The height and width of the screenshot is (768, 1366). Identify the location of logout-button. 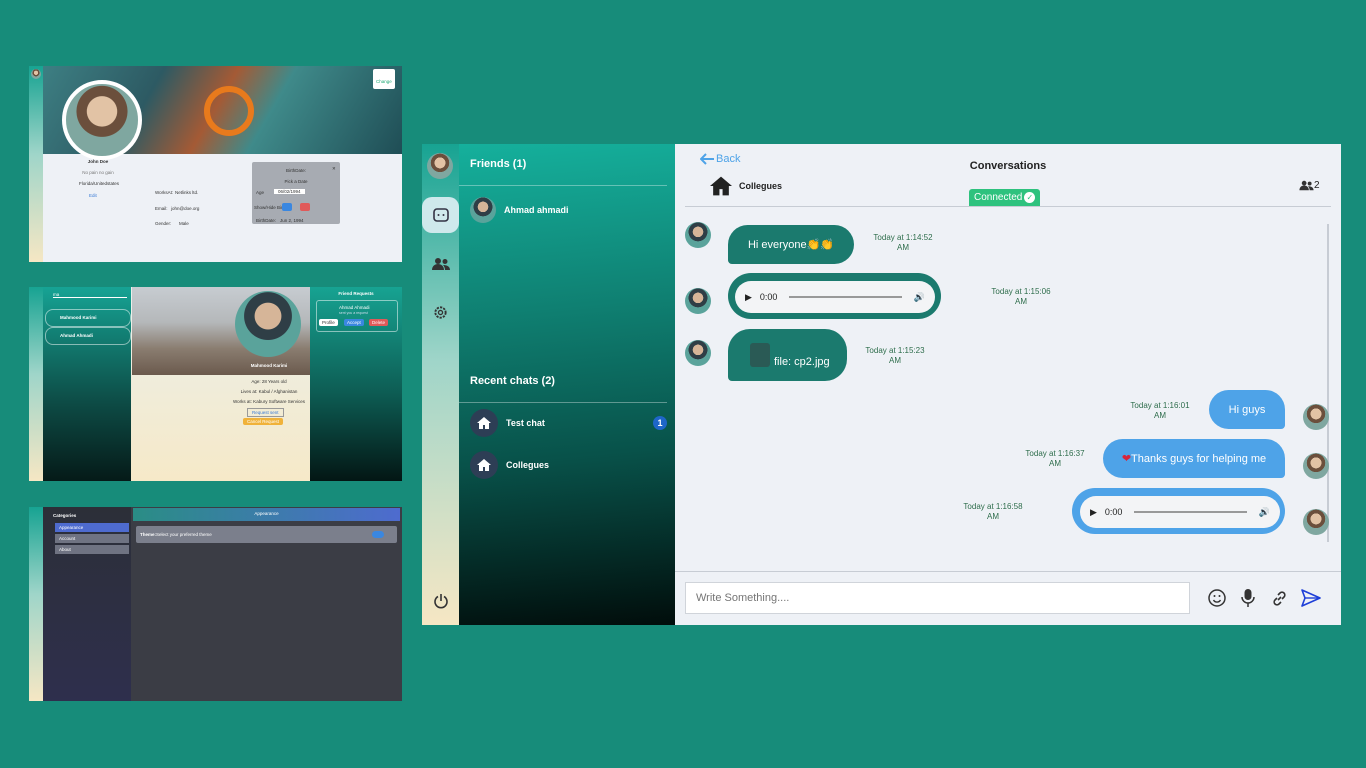
(440, 601).